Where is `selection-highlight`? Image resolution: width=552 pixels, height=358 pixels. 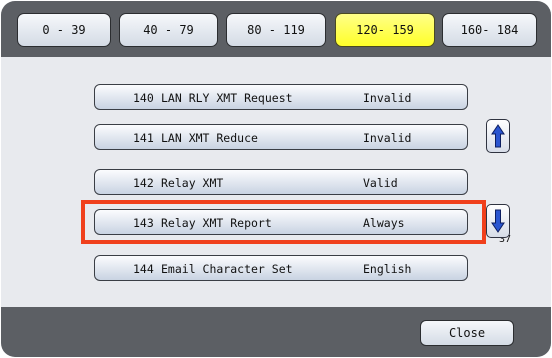
selection-highlight is located at coordinates (283, 222).